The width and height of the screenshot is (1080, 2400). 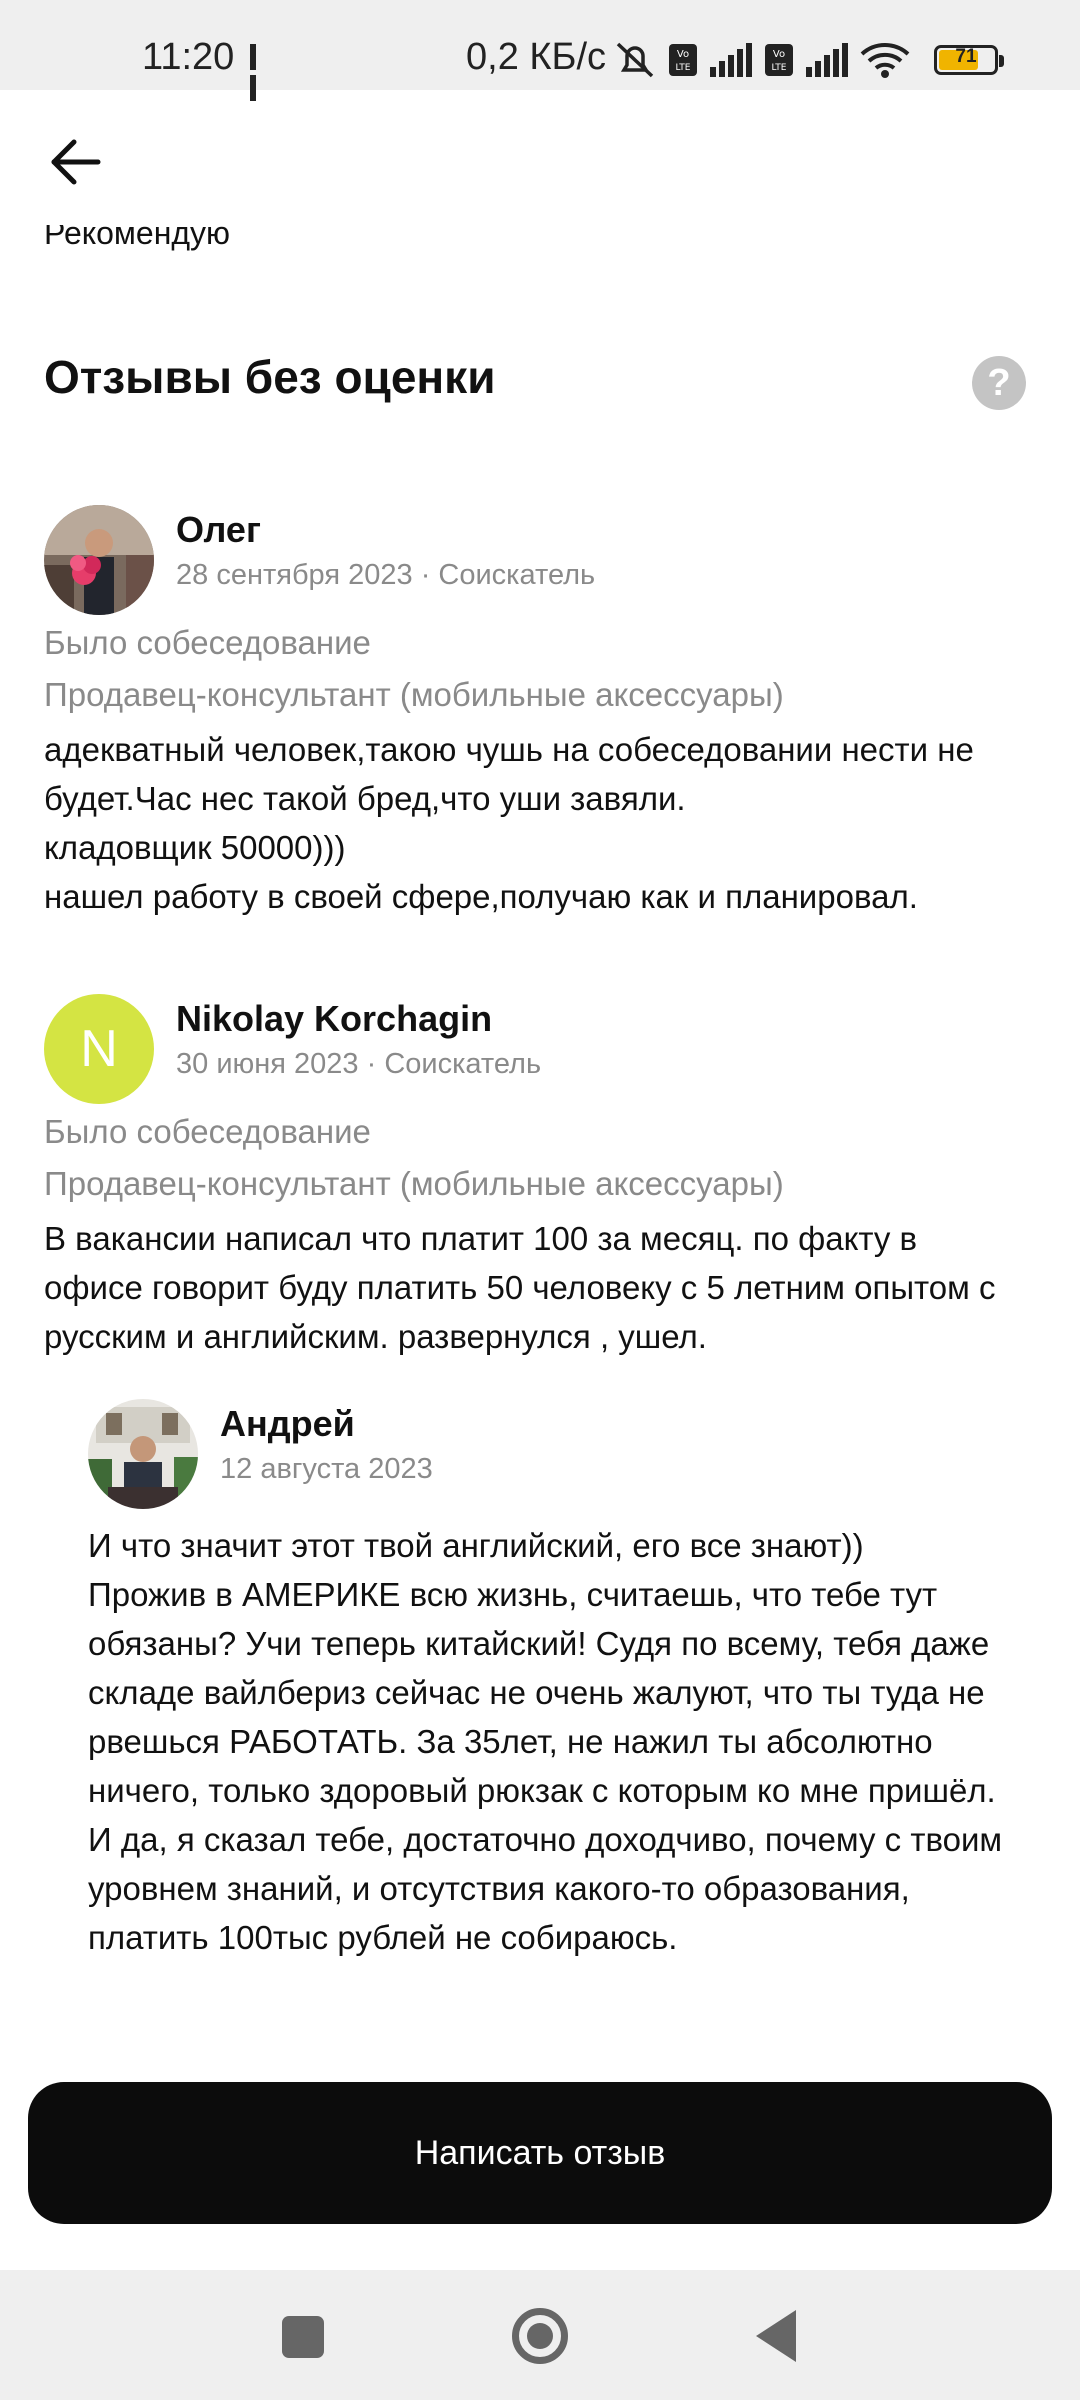 I want to click on arrow-left-icon, so click(x=76, y=162).